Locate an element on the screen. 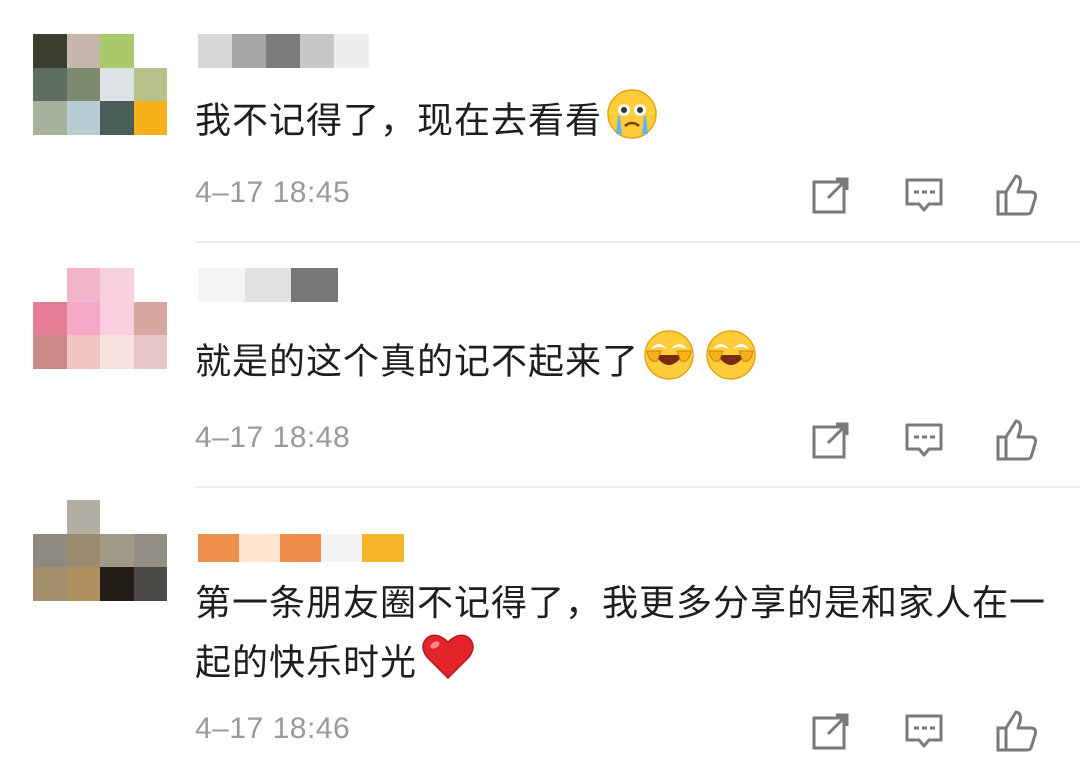  comment-timestamp: 4–17 18:45 is located at coordinates (273, 192).